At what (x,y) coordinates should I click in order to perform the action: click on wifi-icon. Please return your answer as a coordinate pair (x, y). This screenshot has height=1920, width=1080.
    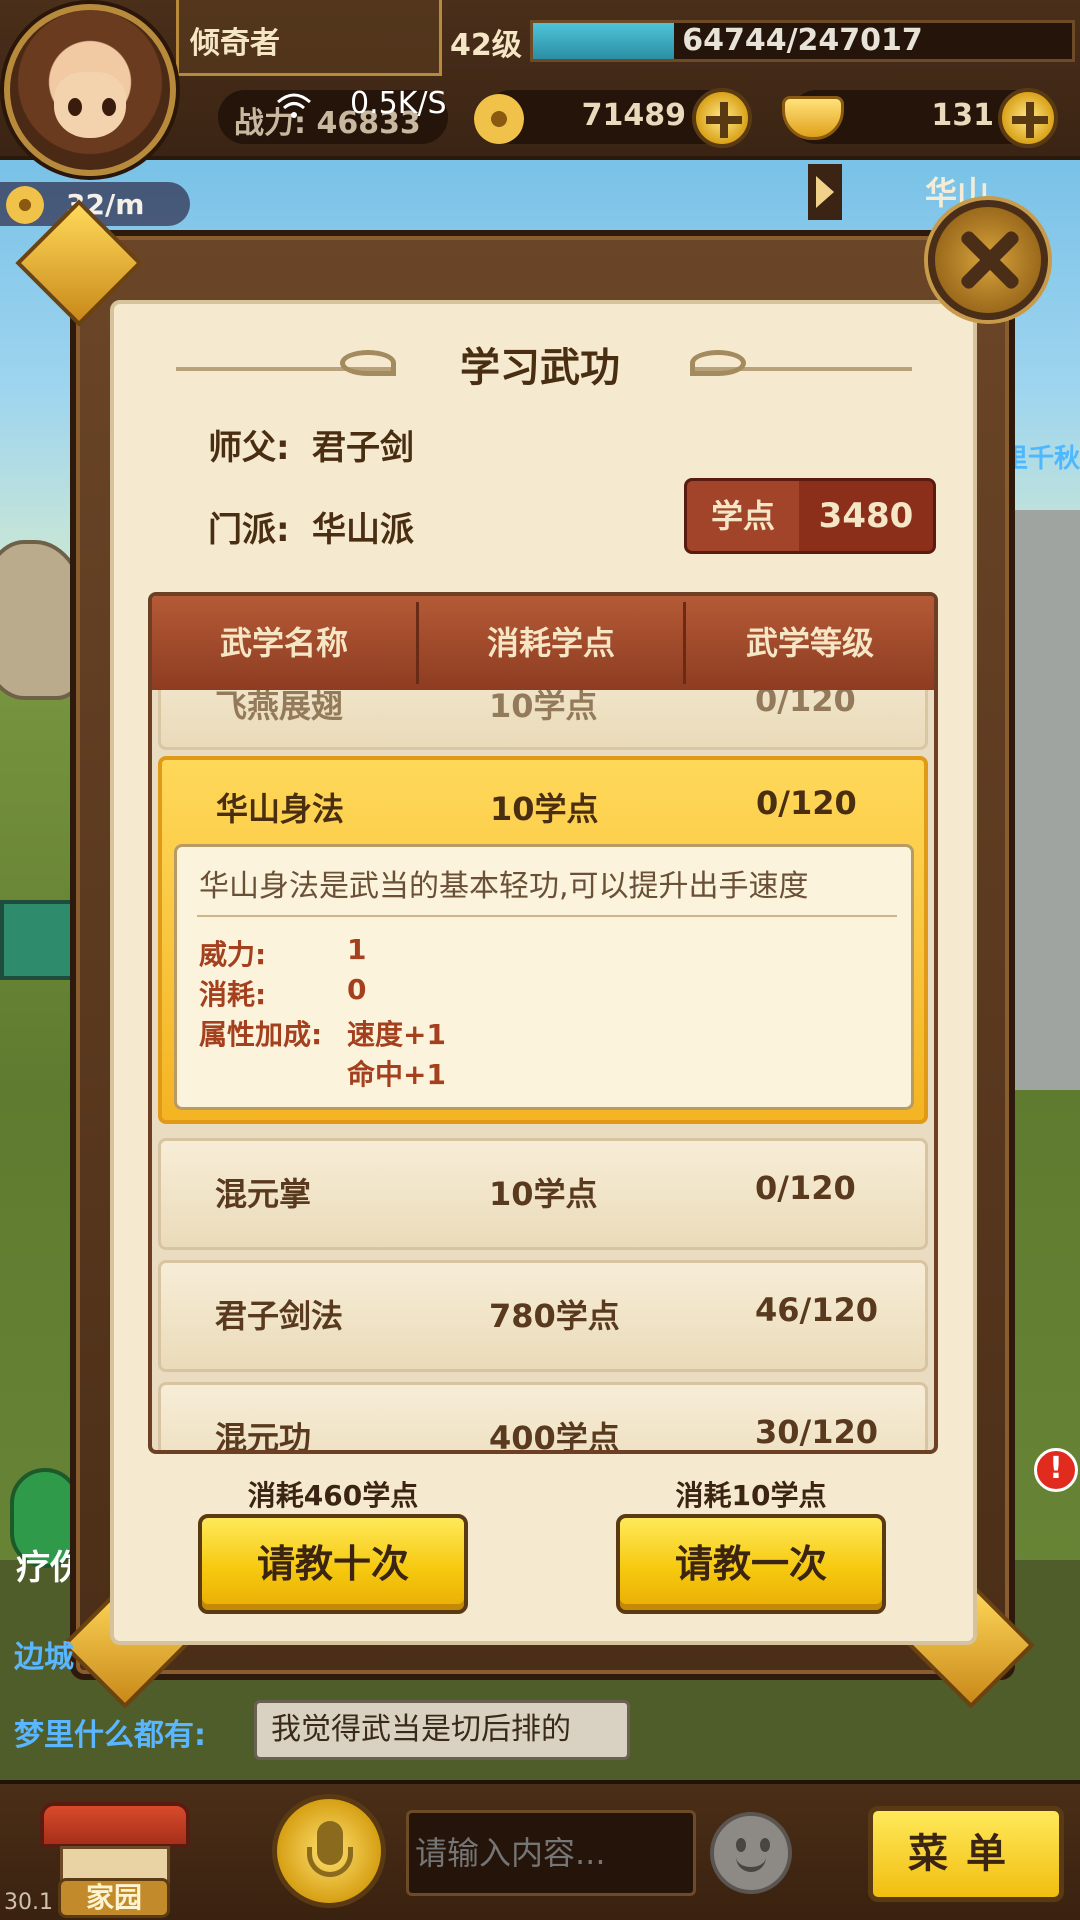
    Looking at the image, I should click on (294, 105).